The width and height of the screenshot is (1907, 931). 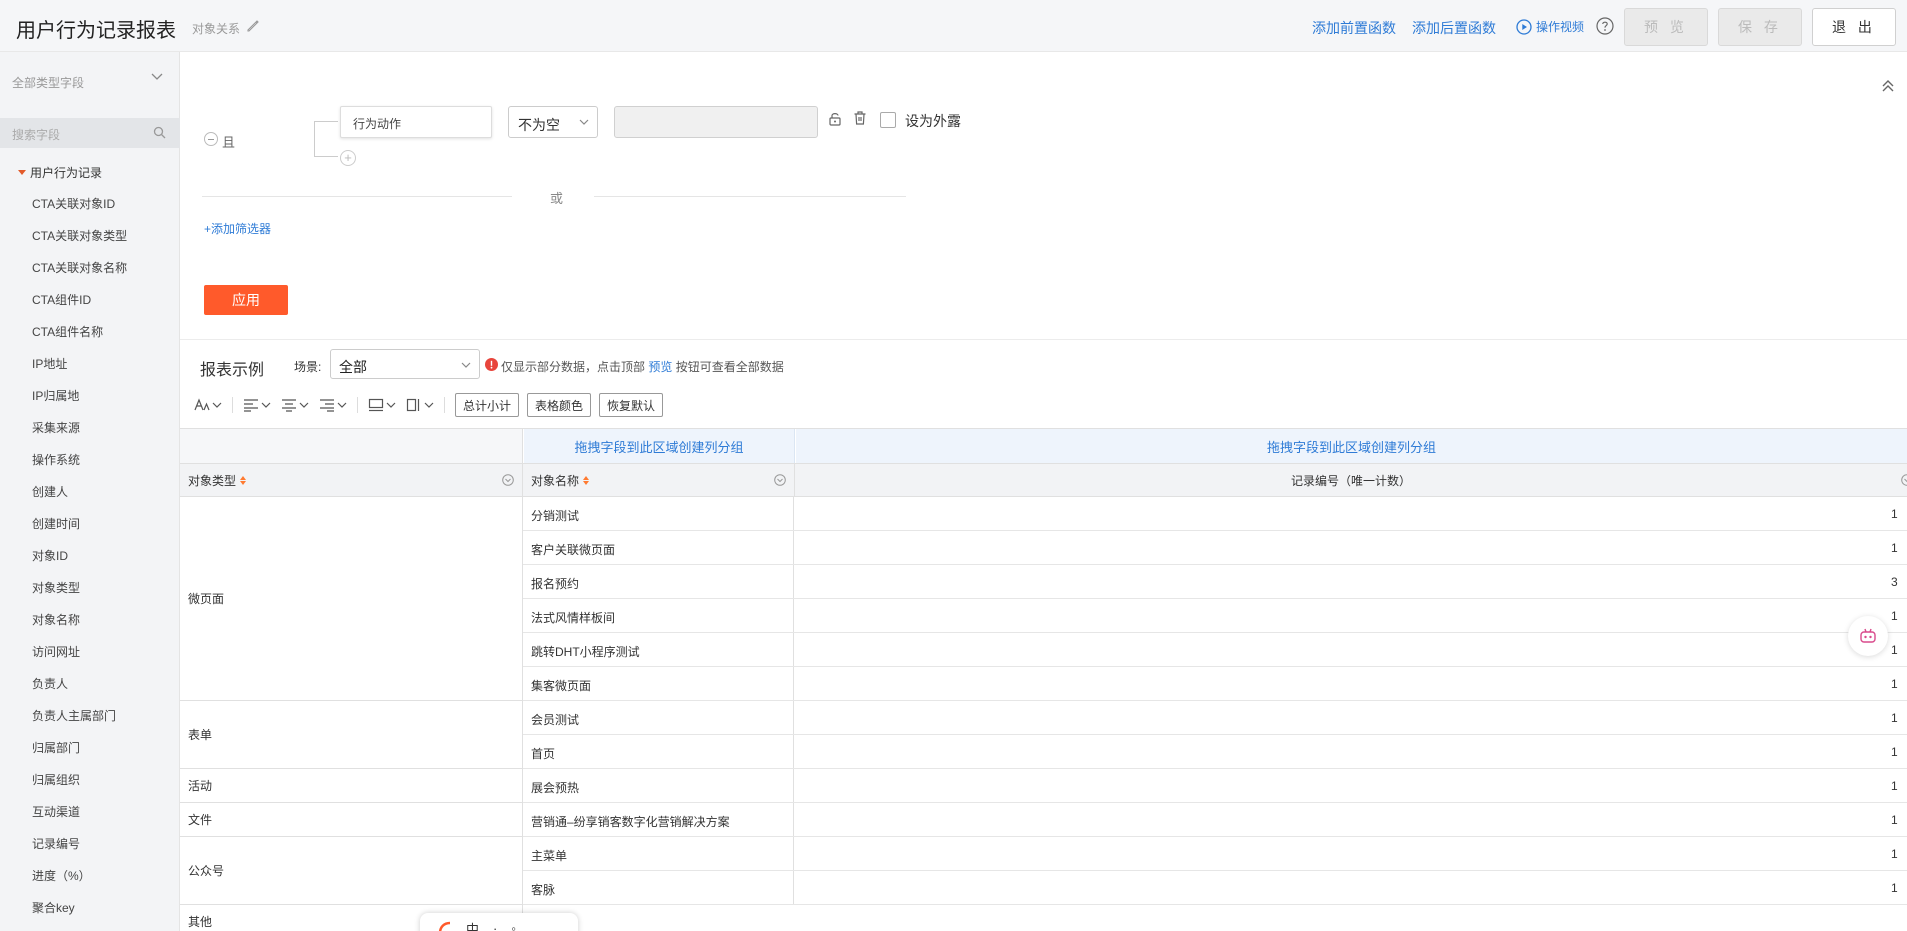 I want to click on notice-preview-link: 预览, so click(x=660, y=367).